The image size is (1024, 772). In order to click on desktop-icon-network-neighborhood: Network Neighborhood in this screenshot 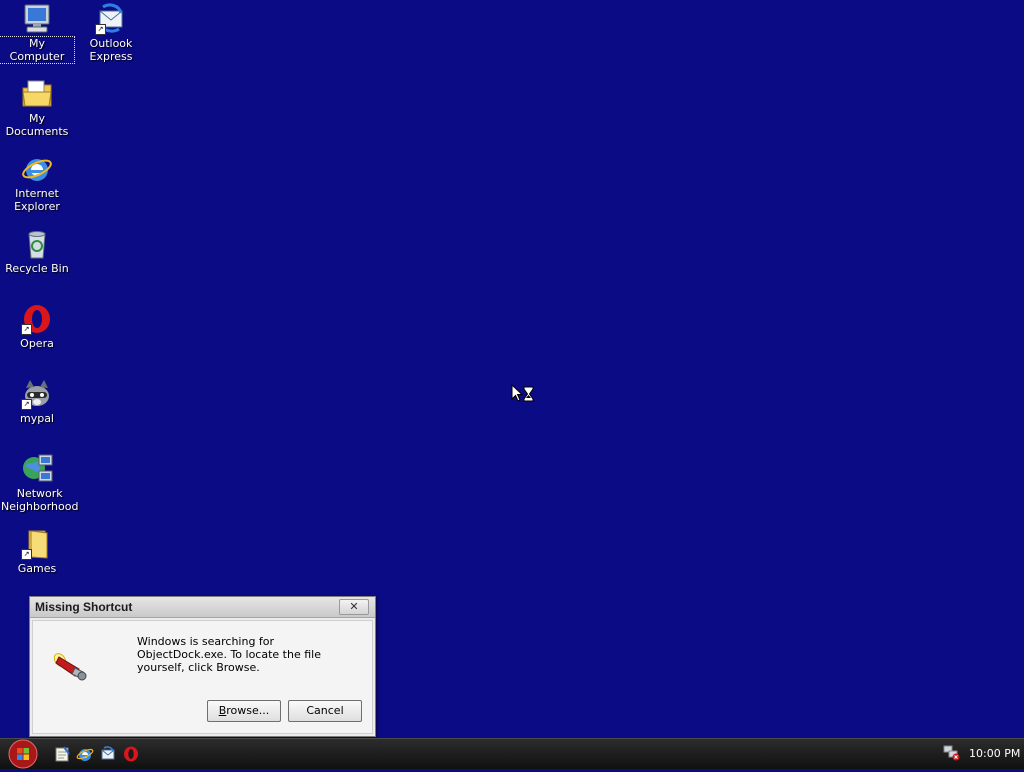, I will do `click(39, 483)`.